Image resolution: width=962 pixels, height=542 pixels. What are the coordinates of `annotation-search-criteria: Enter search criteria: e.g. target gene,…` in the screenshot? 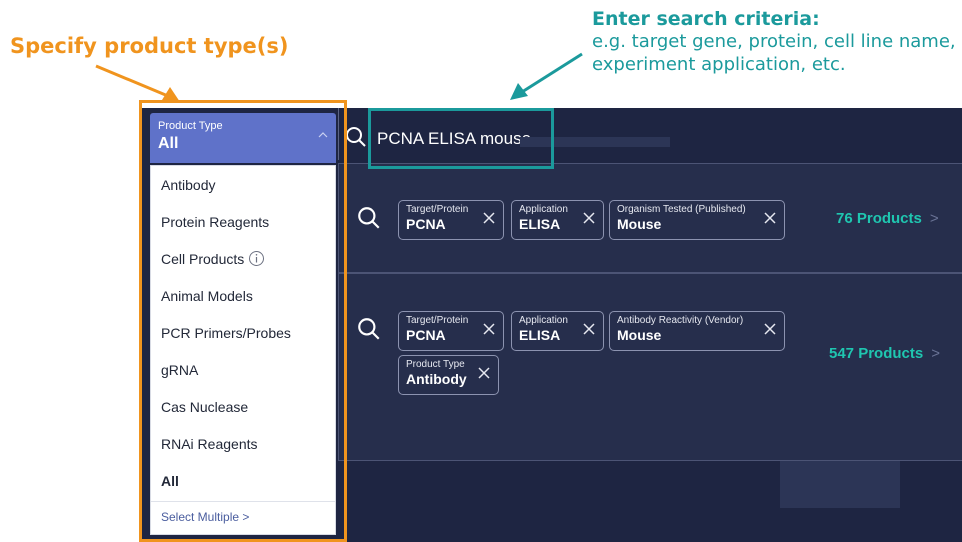 It's located at (774, 42).